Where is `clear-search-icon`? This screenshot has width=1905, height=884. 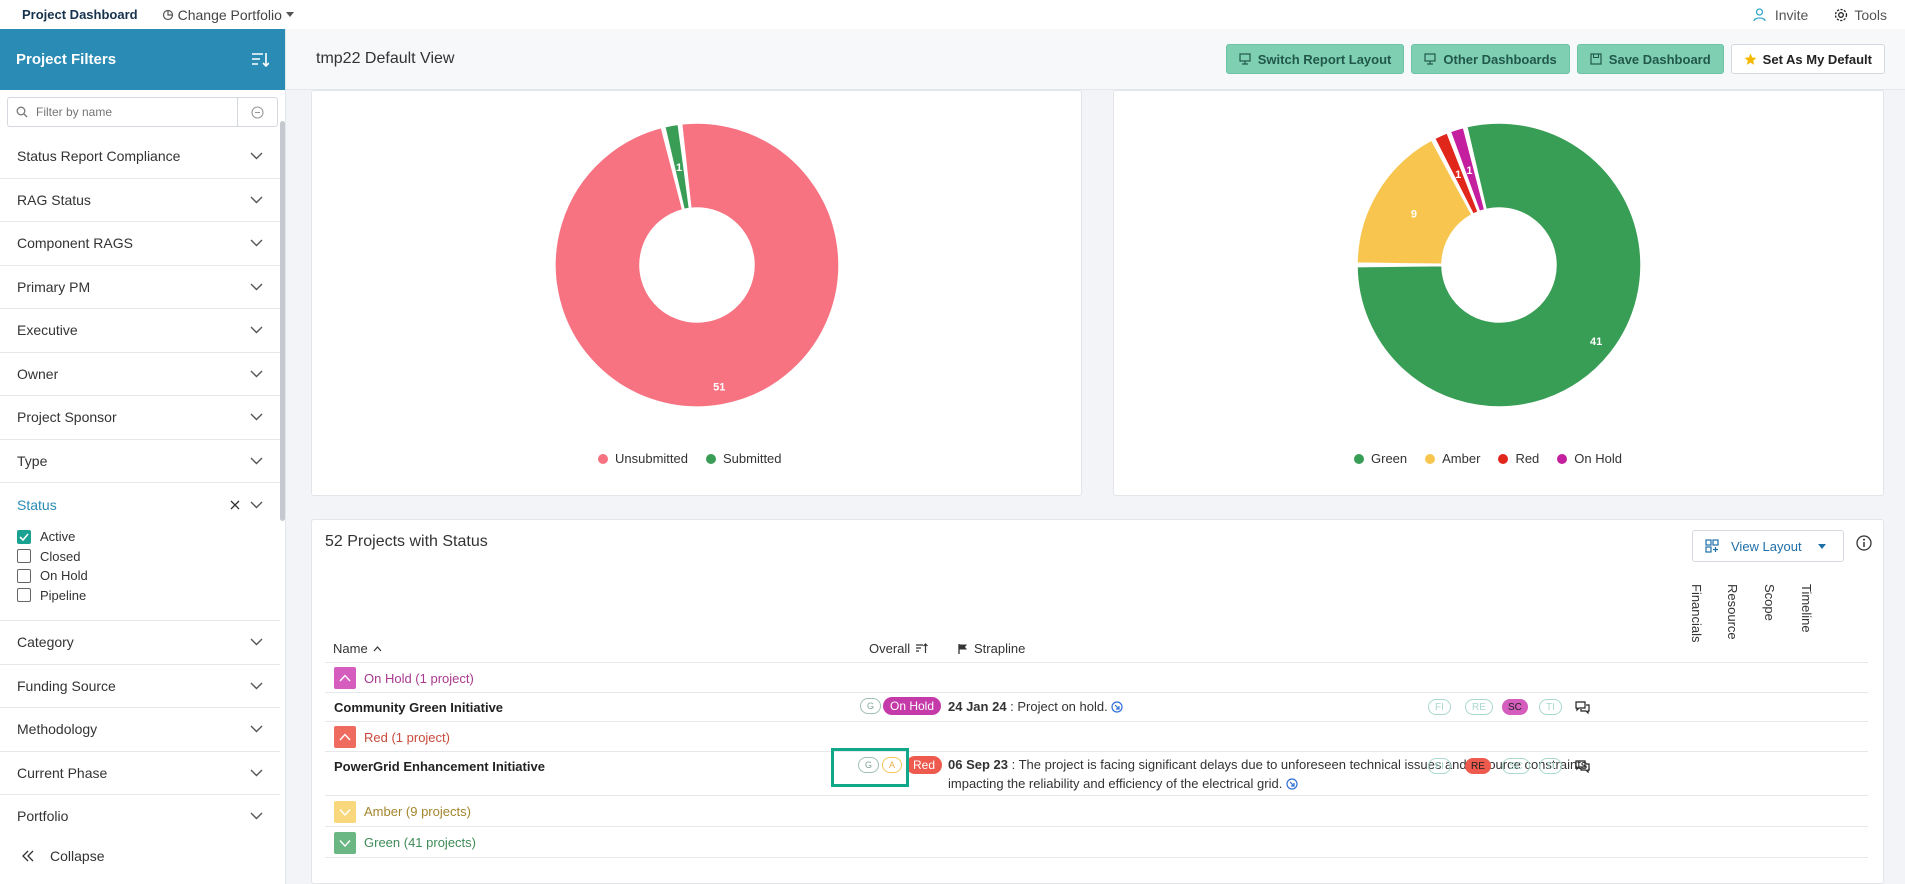
clear-search-icon is located at coordinates (257, 112).